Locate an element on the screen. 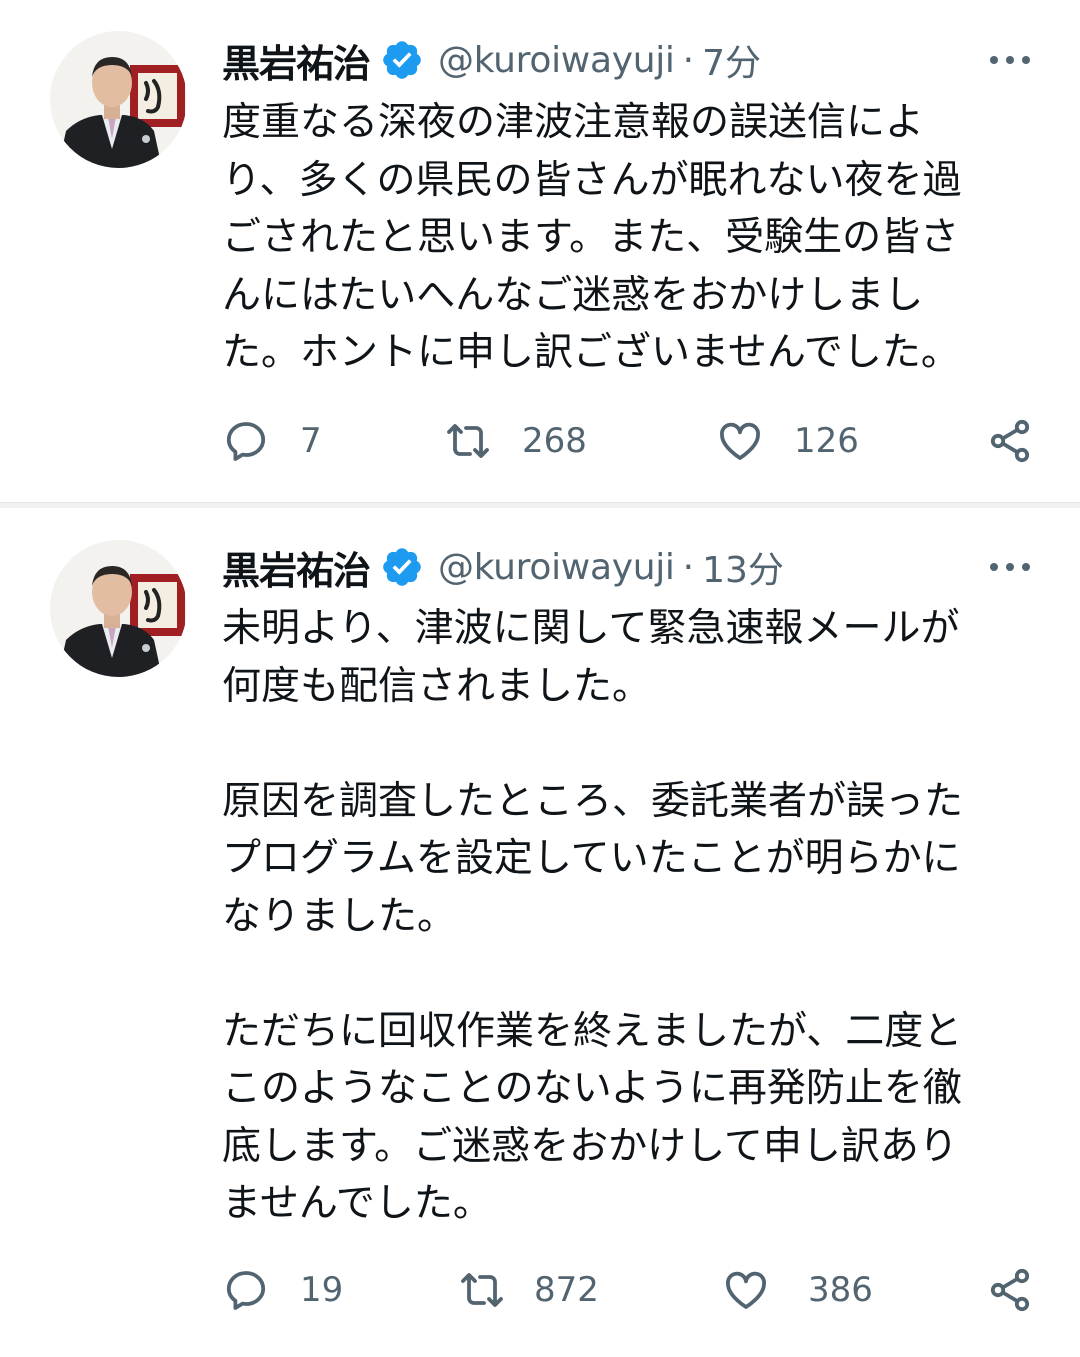 The image size is (1080, 1357). tweet-time: 7分 is located at coordinates (731, 60).